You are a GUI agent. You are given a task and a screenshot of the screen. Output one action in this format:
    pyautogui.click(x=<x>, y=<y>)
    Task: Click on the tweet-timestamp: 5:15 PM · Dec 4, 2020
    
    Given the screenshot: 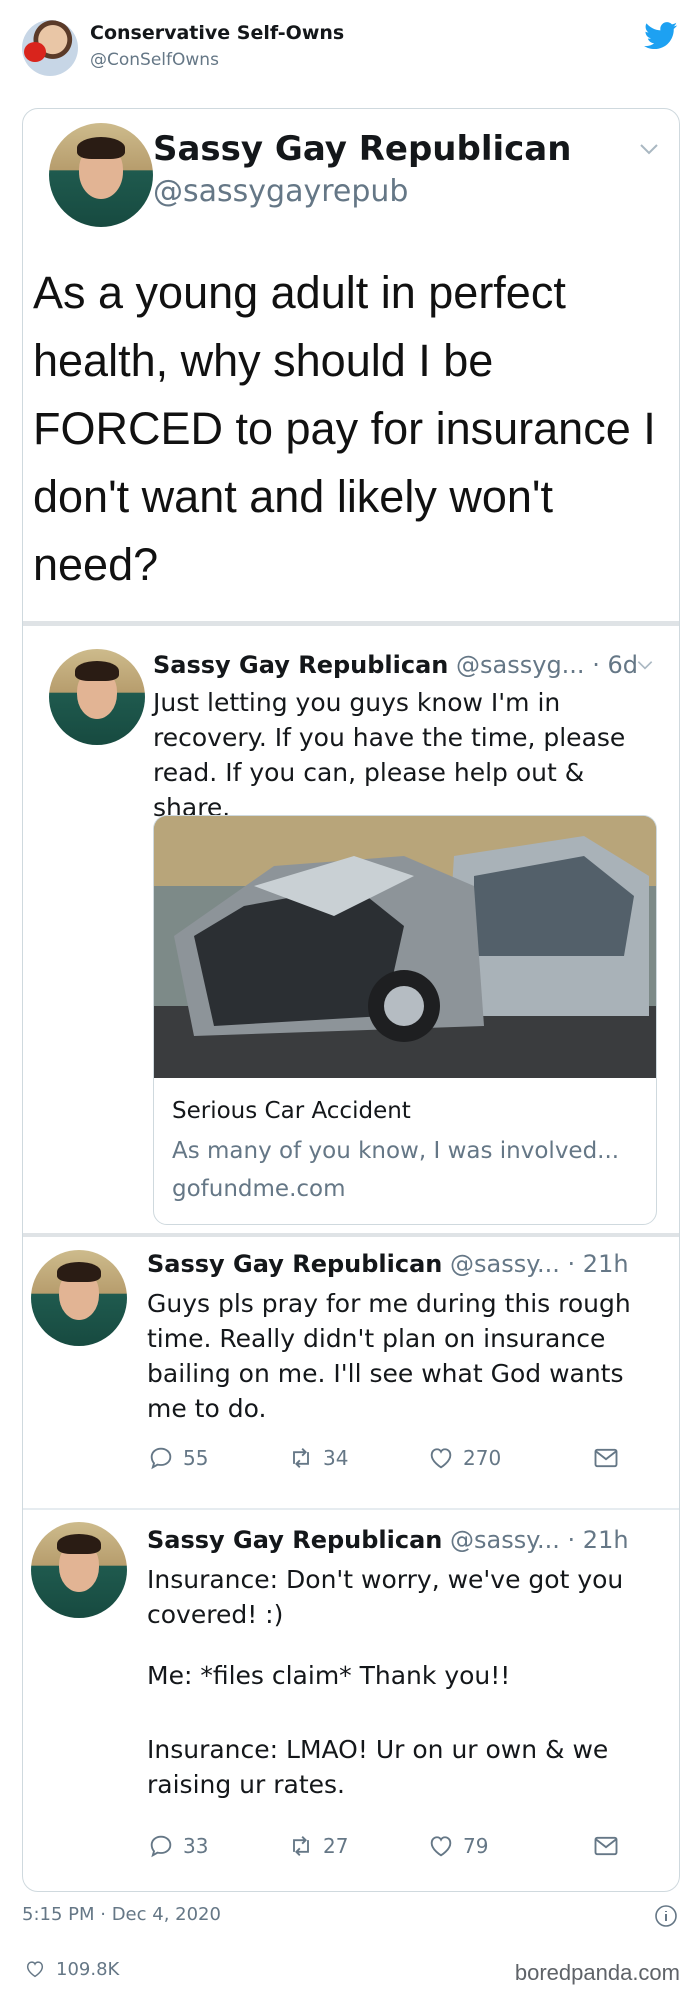 What is the action you would take?
    pyautogui.click(x=121, y=1914)
    